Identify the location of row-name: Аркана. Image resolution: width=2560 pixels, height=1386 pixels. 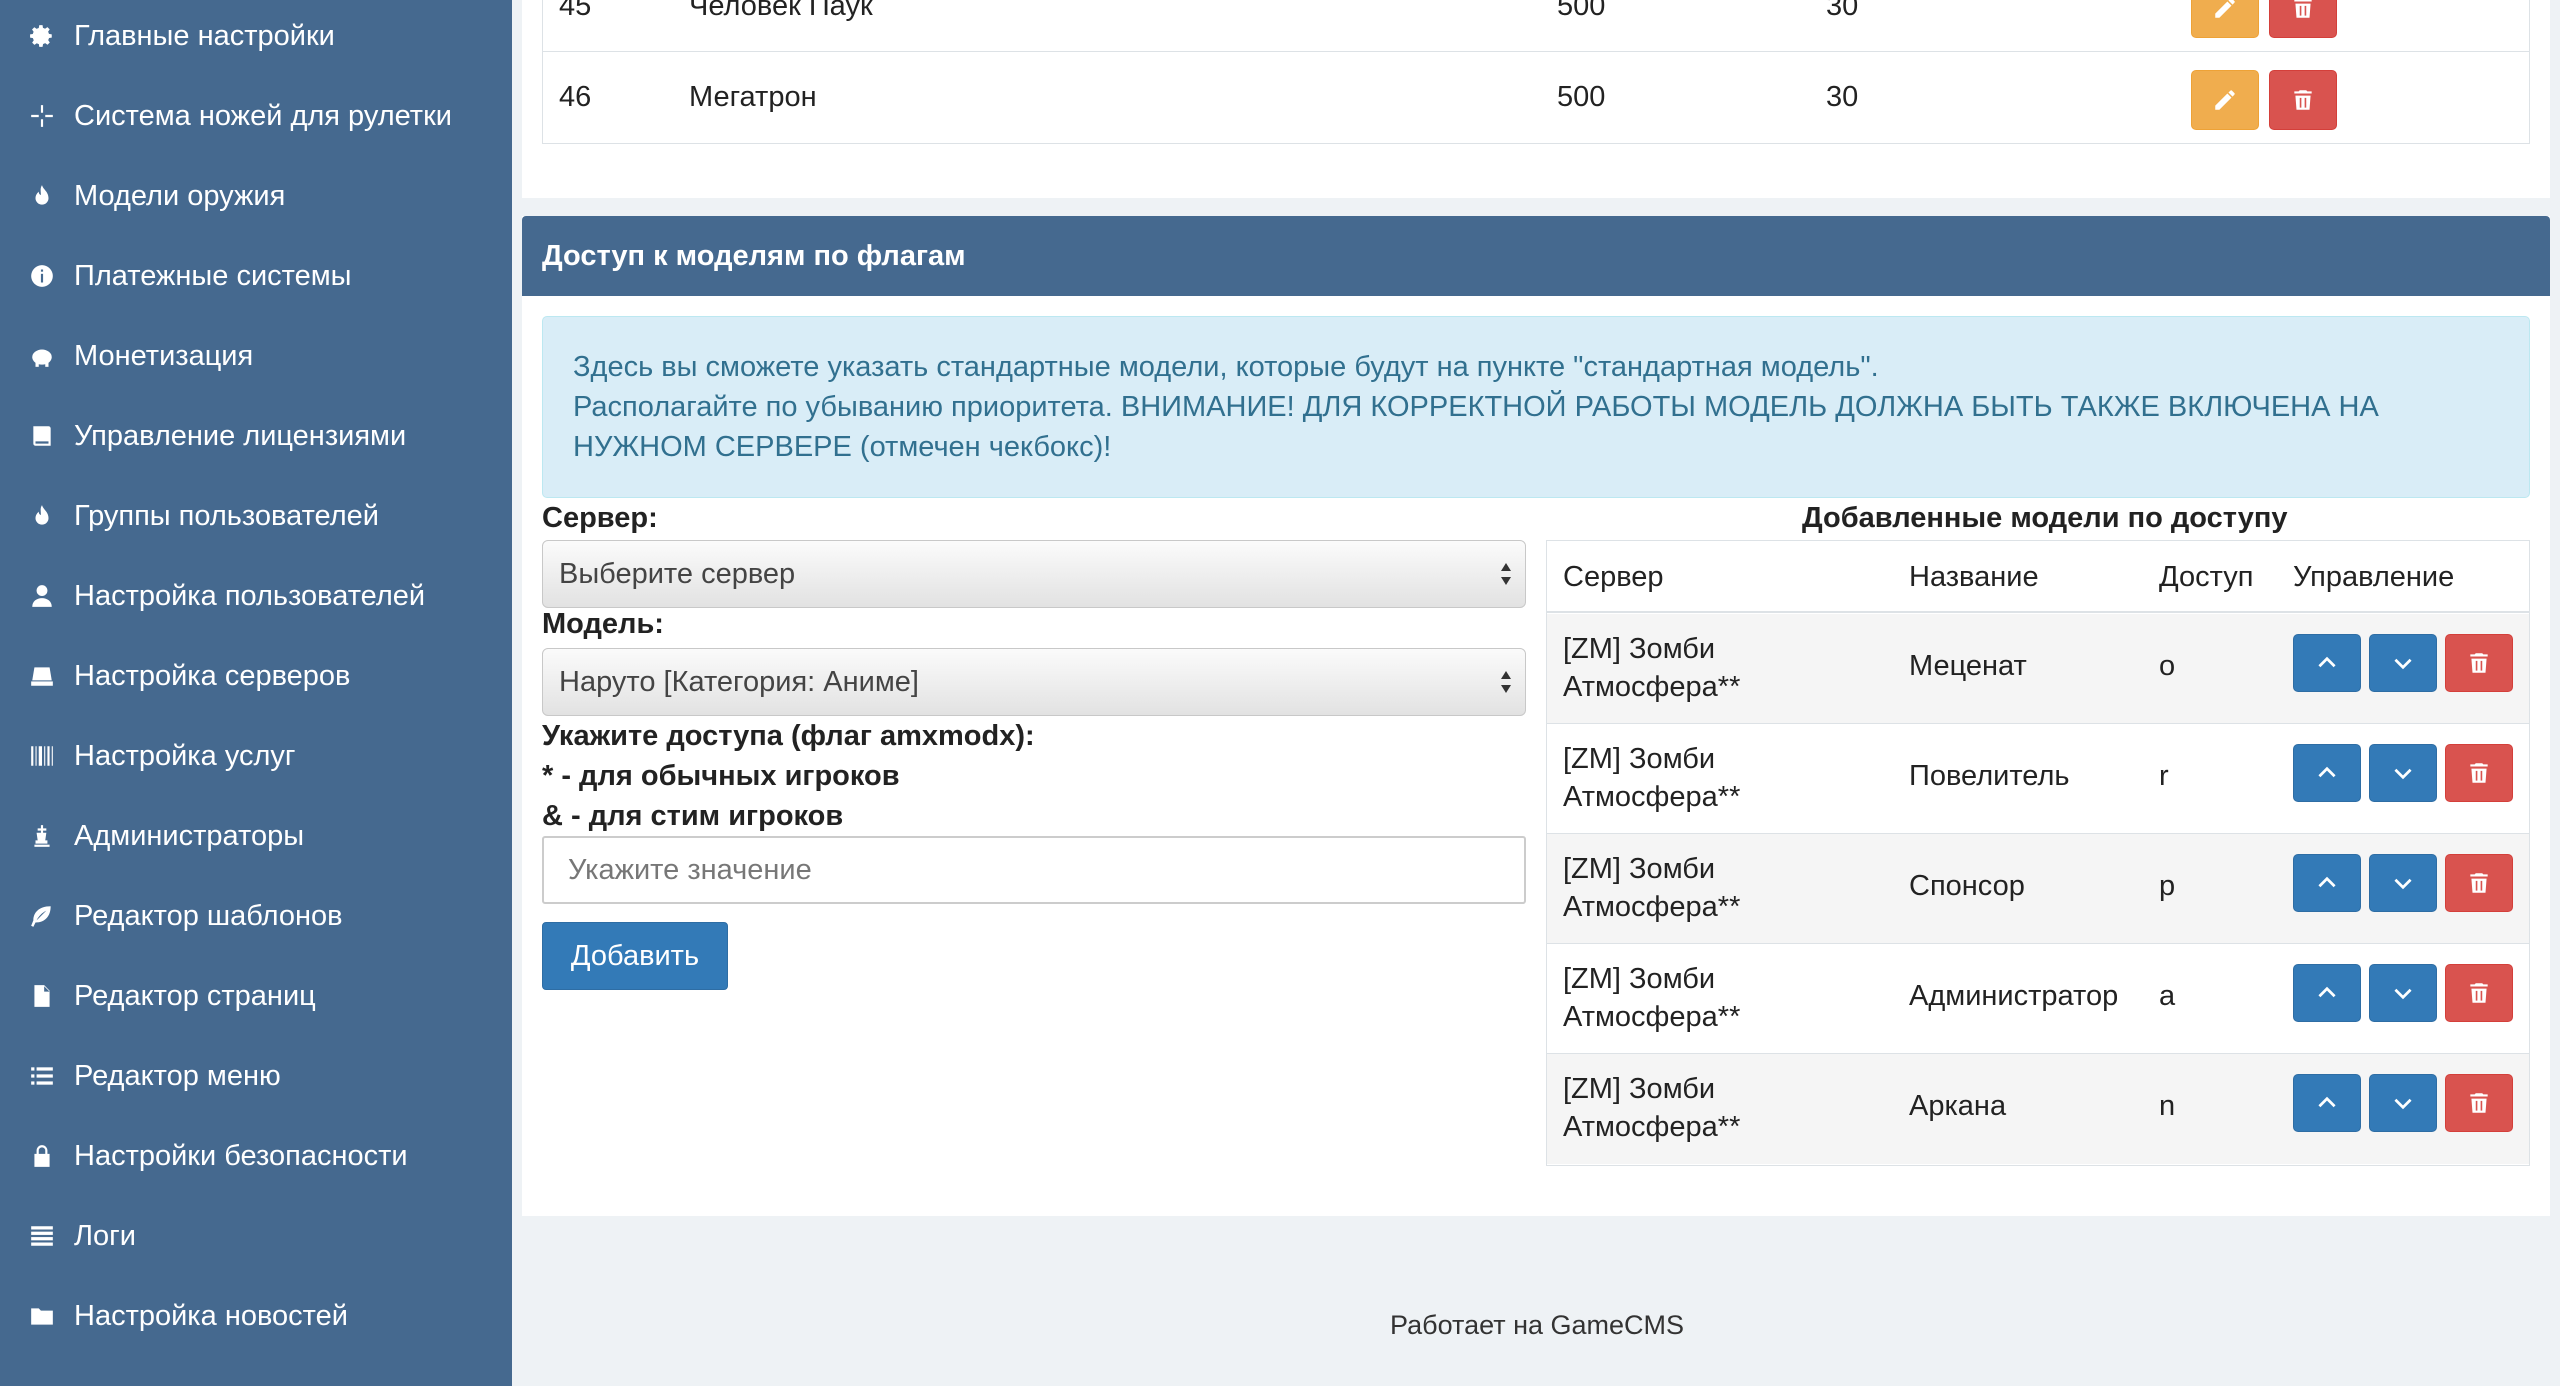
(1958, 1106).